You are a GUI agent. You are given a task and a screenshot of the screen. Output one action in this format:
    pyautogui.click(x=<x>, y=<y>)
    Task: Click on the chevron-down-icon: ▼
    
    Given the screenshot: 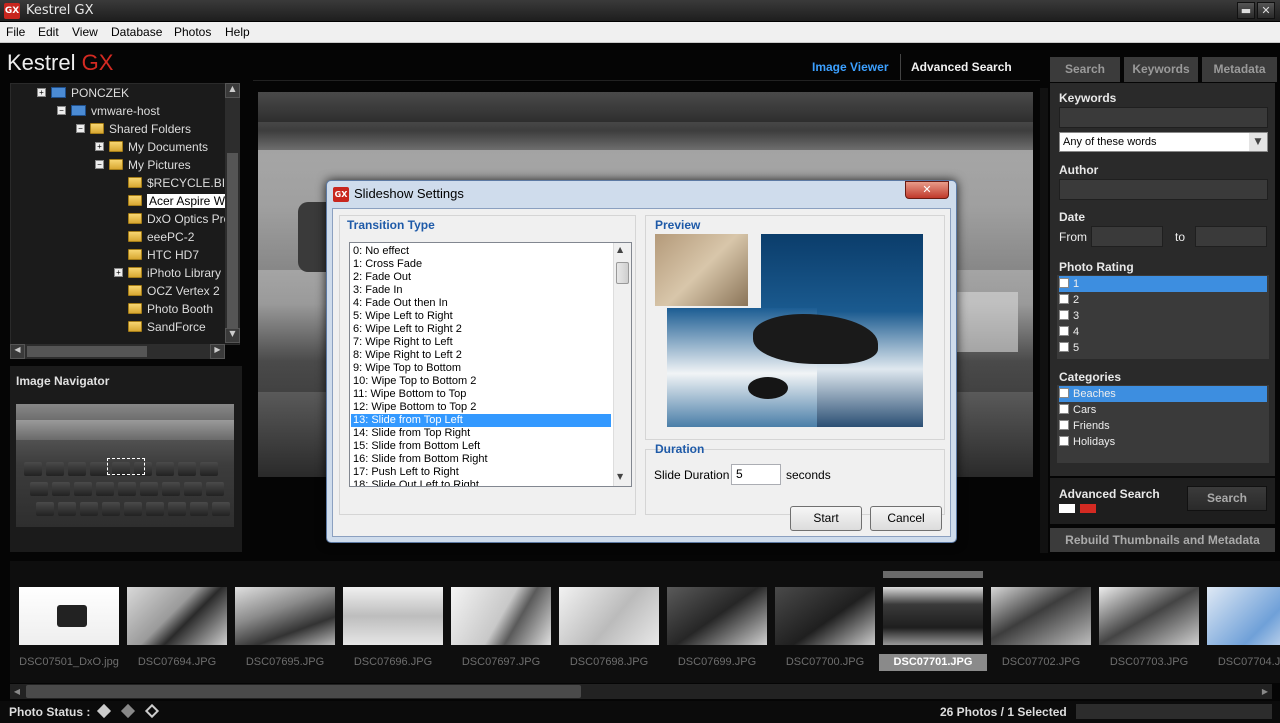 What is the action you would take?
    pyautogui.click(x=1258, y=142)
    